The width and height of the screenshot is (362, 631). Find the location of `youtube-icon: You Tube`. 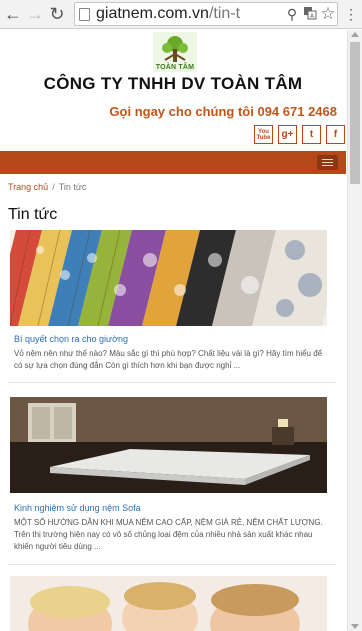

youtube-icon: You Tube is located at coordinates (263, 134).